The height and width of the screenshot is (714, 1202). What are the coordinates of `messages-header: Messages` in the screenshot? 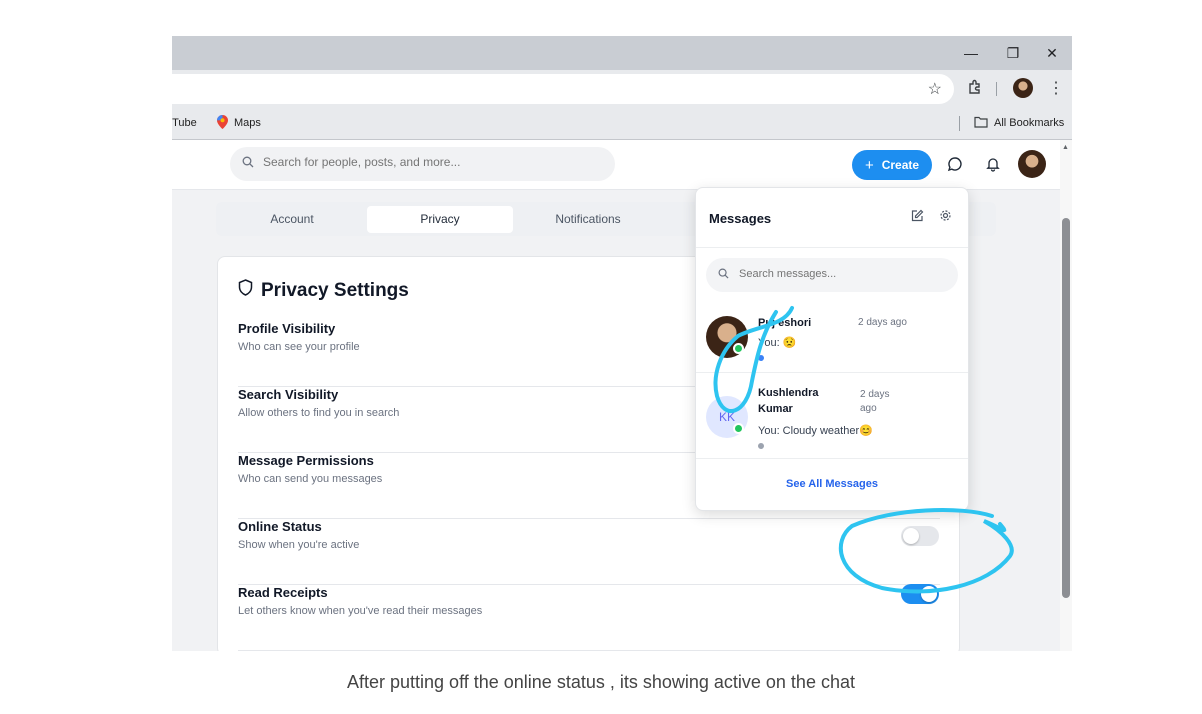 It's located at (832, 218).